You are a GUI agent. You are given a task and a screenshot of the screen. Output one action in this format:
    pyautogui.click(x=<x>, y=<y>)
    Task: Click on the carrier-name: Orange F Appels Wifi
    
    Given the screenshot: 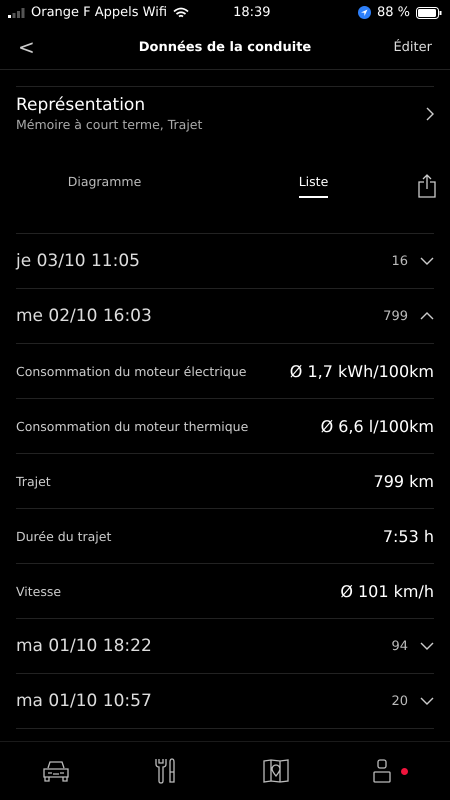 What is the action you would take?
    pyautogui.click(x=99, y=12)
    